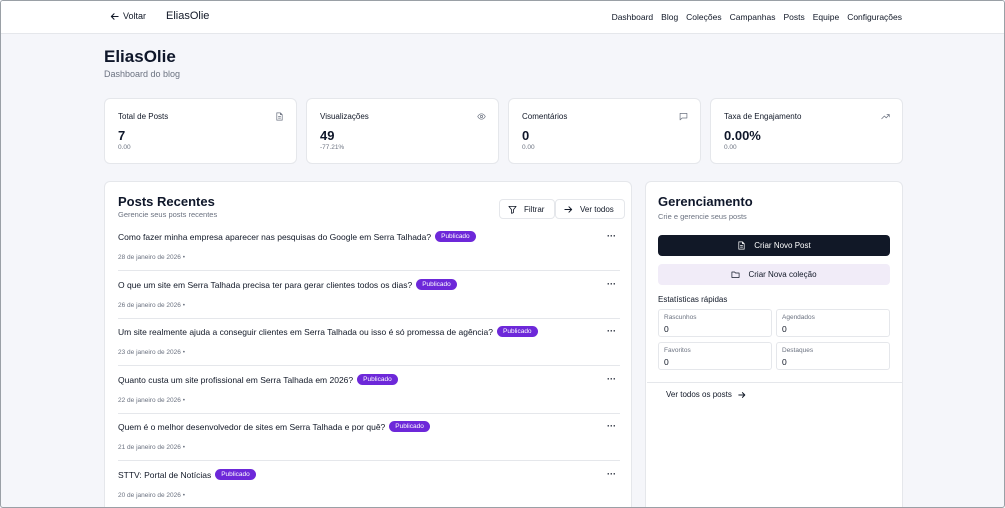 The width and height of the screenshot is (1005, 508). Describe the element at coordinates (763, 116) in the screenshot. I see `stat-label: Taxa de Engajamento` at that location.